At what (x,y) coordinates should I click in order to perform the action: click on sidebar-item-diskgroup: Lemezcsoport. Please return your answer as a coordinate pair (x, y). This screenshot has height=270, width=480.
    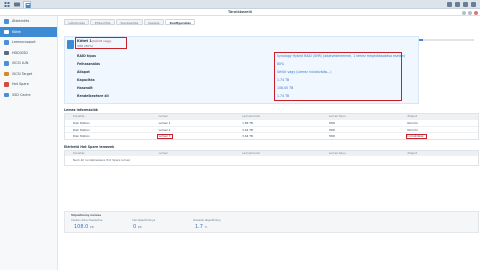
    Looking at the image, I should click on (28, 42).